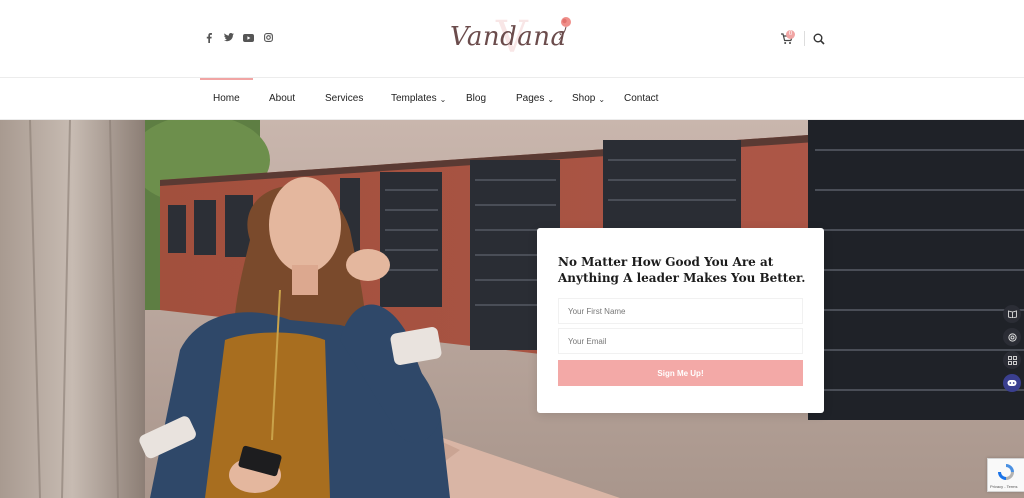 The height and width of the screenshot is (498, 1024). What do you see at coordinates (1006, 472) in the screenshot?
I see `recaptcha-icon` at bounding box center [1006, 472].